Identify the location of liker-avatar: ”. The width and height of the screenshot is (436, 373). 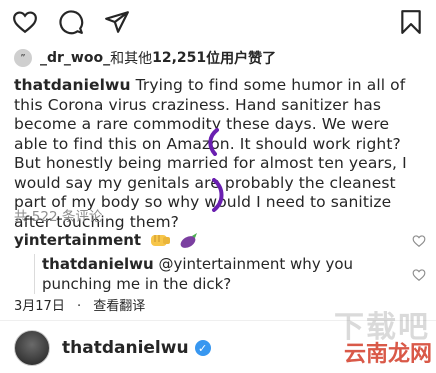
(23, 58).